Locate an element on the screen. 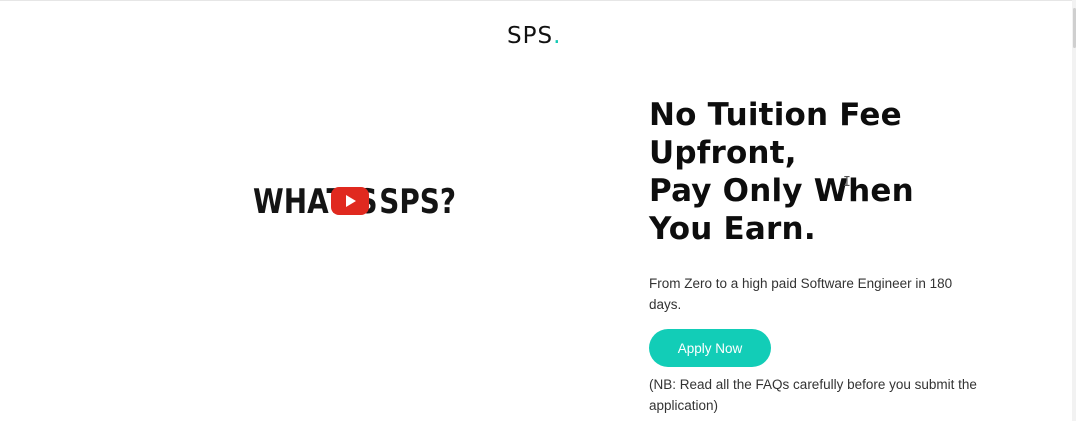 The image size is (1076, 421). apply-now-button: Apply Now is located at coordinates (710, 348).